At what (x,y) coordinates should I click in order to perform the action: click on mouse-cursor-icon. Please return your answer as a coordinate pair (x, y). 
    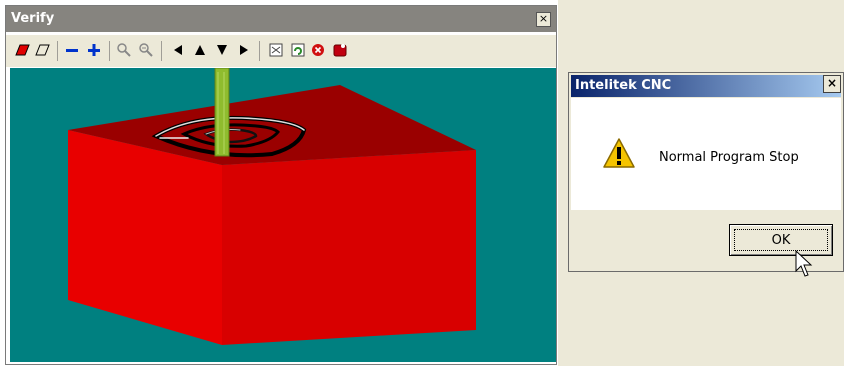
    Looking at the image, I should click on (804, 263).